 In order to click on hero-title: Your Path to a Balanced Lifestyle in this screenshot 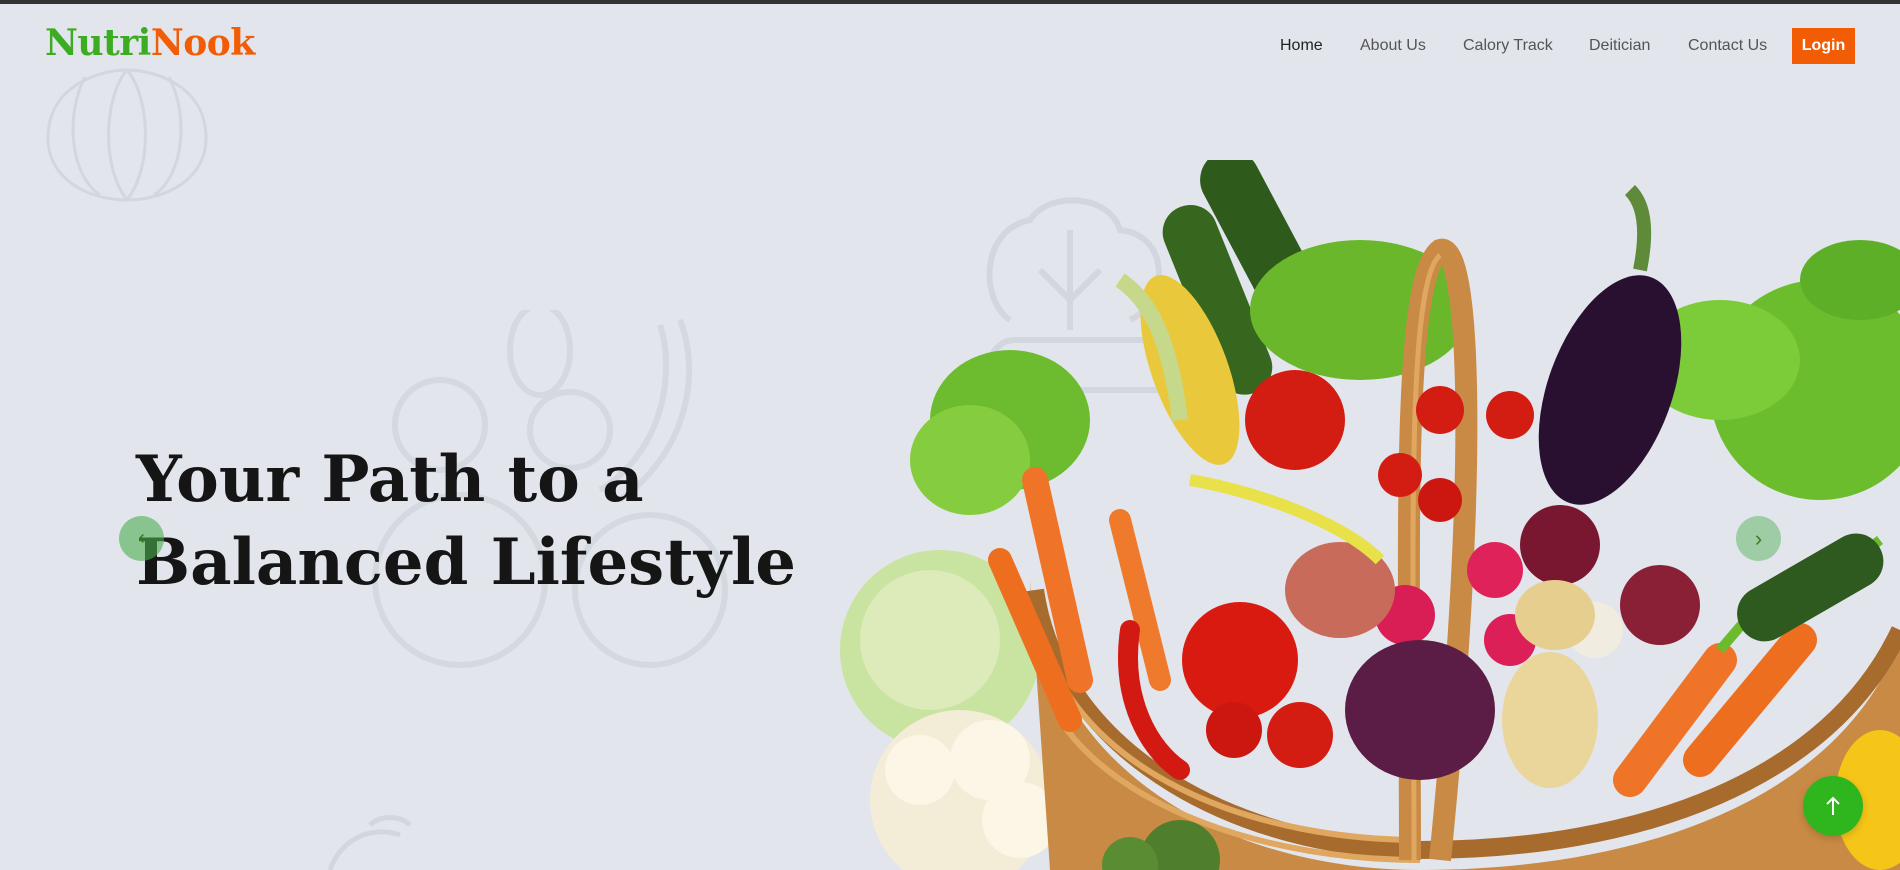, I will do `click(466, 521)`.